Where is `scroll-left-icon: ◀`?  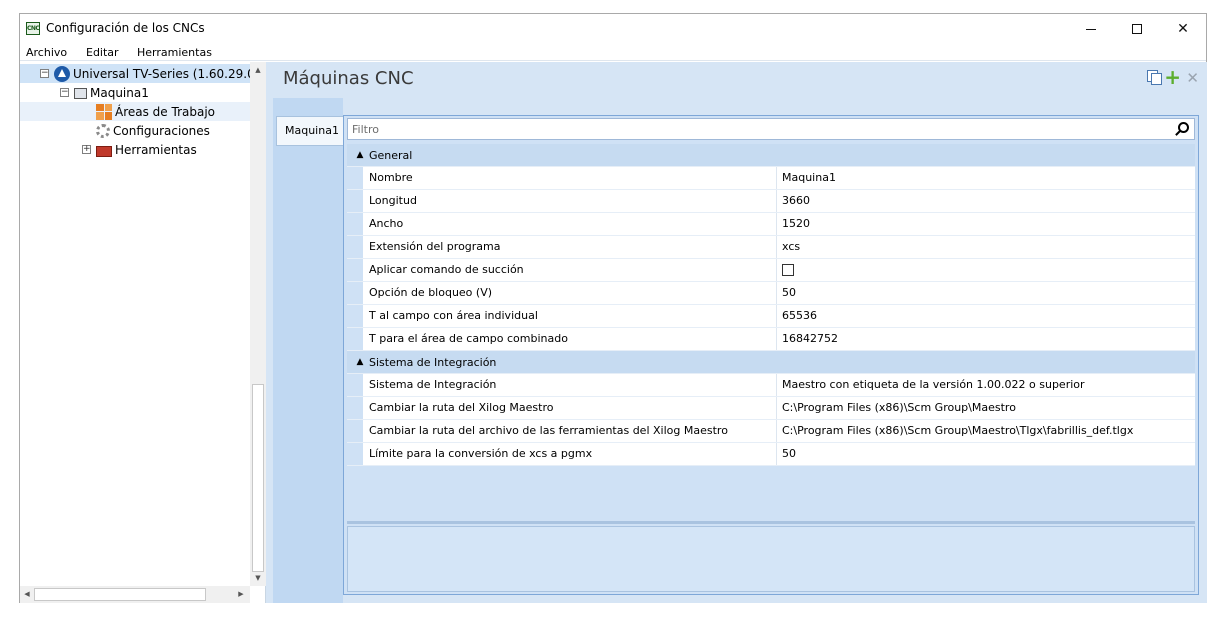
scroll-left-icon: ◀ is located at coordinates (27, 594).